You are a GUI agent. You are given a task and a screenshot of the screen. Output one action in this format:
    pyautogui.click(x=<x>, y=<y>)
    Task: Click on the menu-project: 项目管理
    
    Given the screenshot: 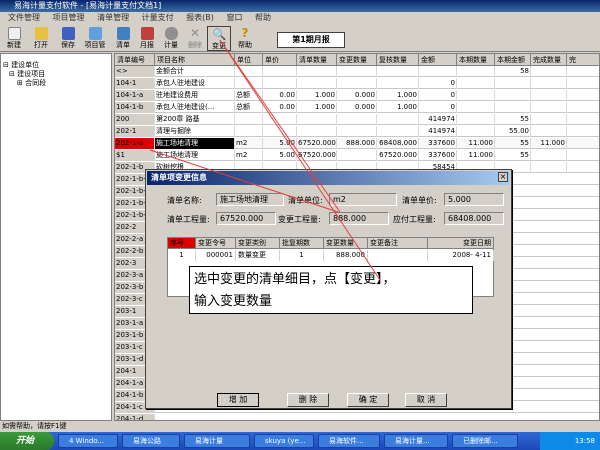 What is the action you would take?
    pyautogui.click(x=69, y=17)
    